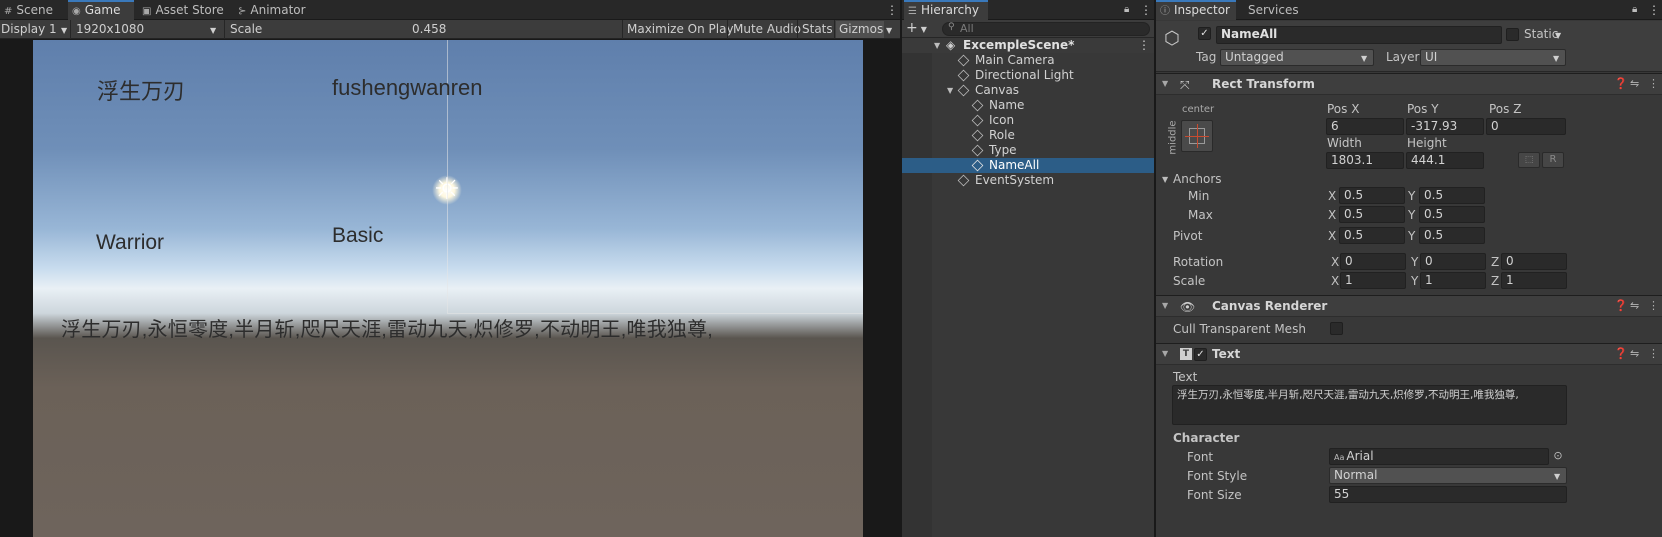  I want to click on pos-y-field: -317.93, so click(1445, 126).